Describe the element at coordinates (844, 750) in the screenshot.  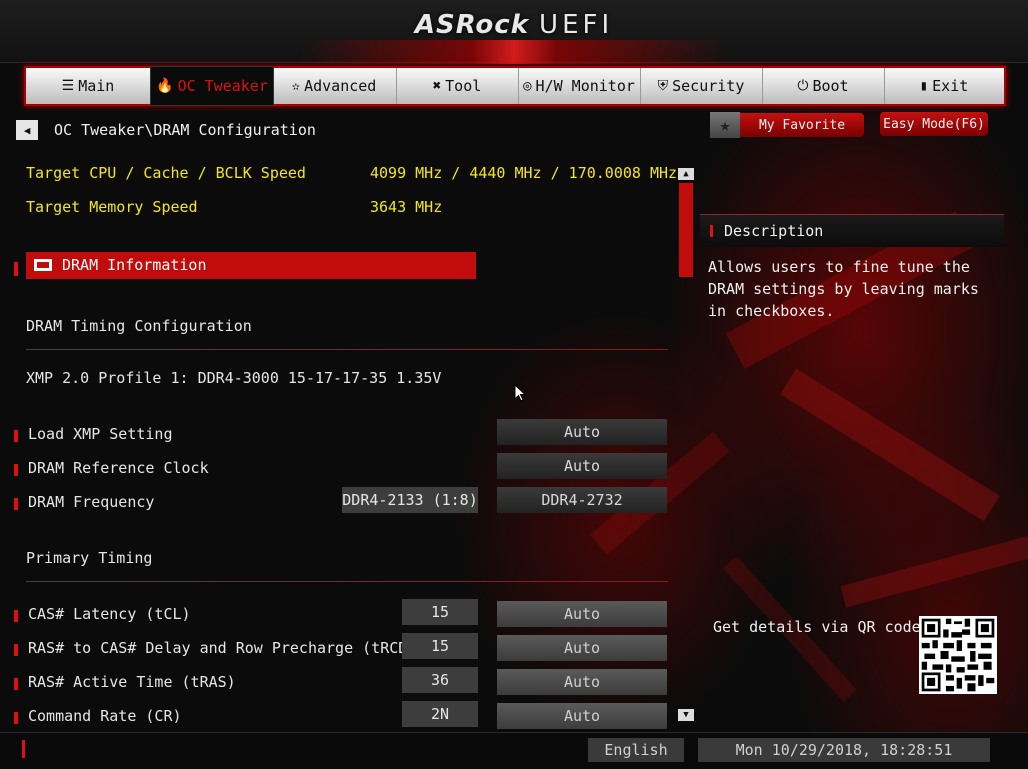
I see `datetime-display: Mon 10/29/2018, 18:28:51` at that location.